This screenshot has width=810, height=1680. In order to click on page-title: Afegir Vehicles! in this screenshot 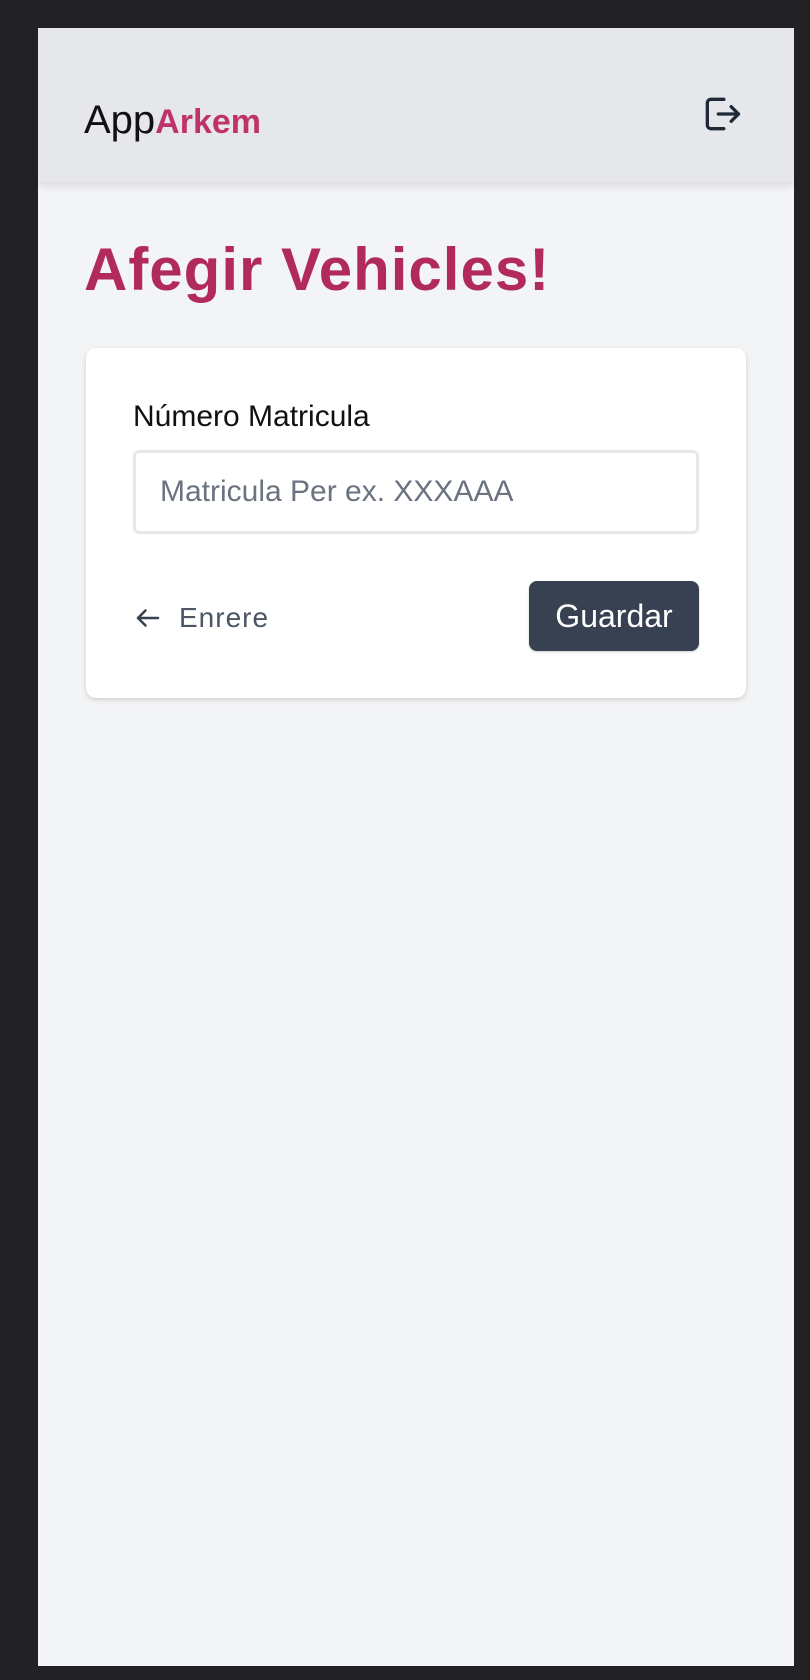, I will do `click(317, 269)`.